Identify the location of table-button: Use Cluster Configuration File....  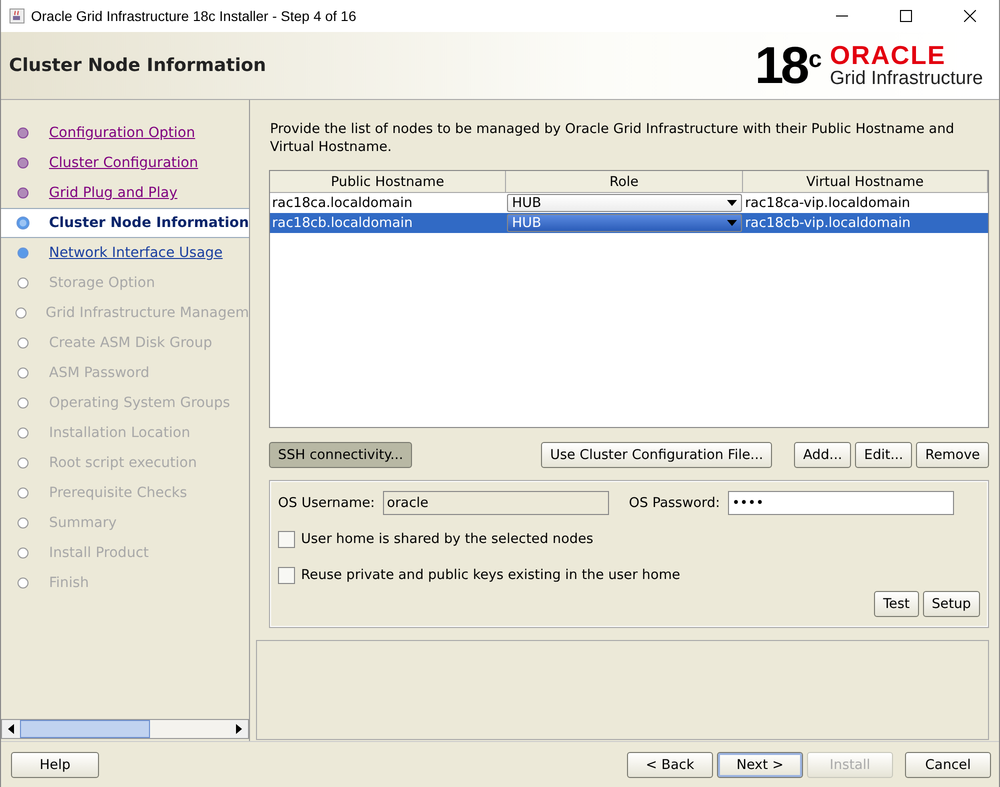
(656, 455).